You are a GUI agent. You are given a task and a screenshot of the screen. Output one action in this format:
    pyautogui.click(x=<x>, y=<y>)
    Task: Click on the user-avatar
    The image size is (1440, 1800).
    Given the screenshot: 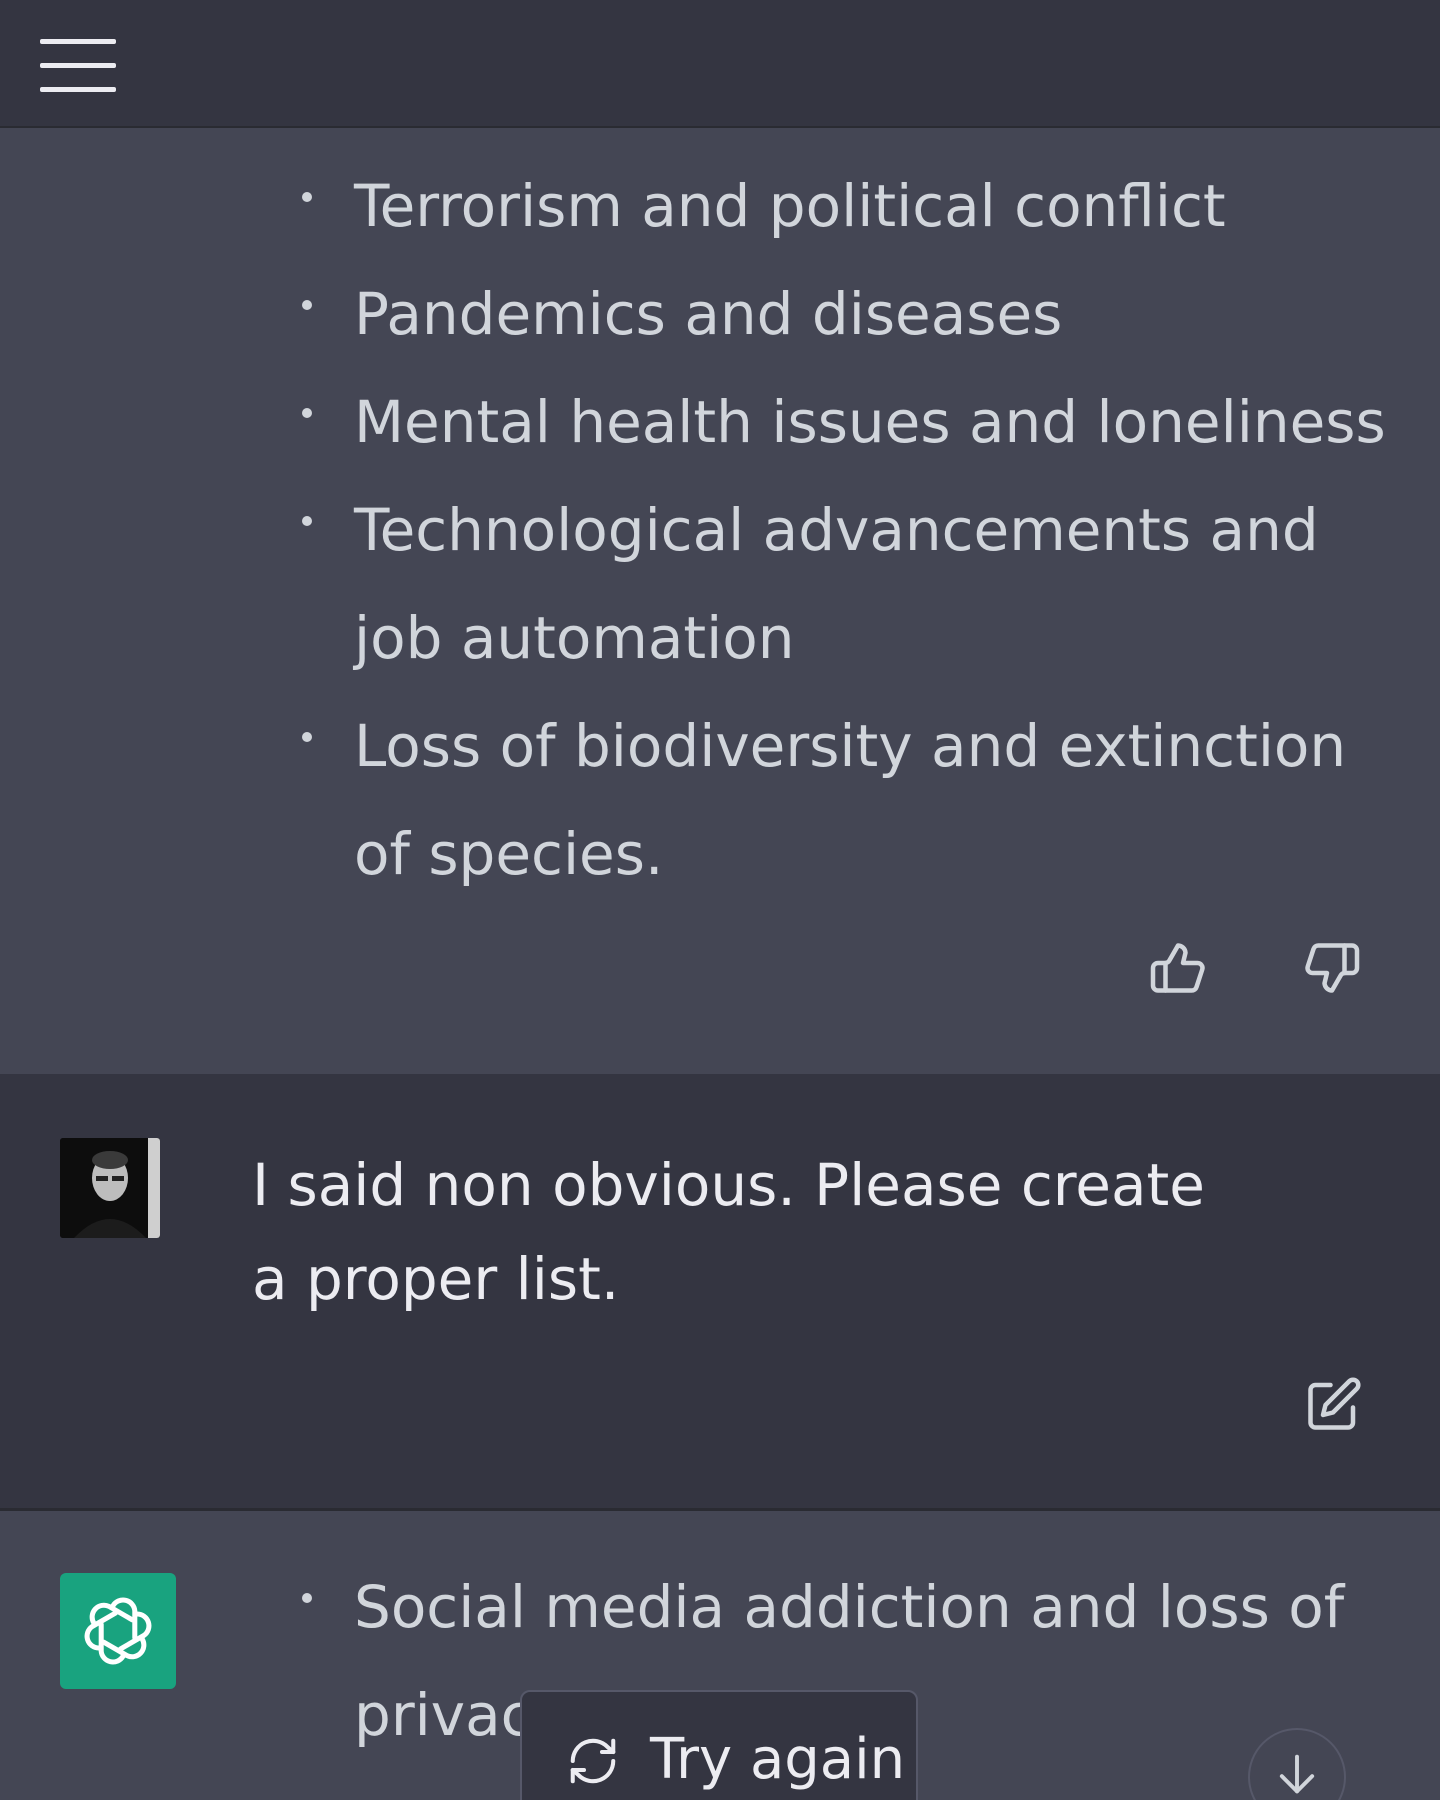 What is the action you would take?
    pyautogui.click(x=110, y=1188)
    